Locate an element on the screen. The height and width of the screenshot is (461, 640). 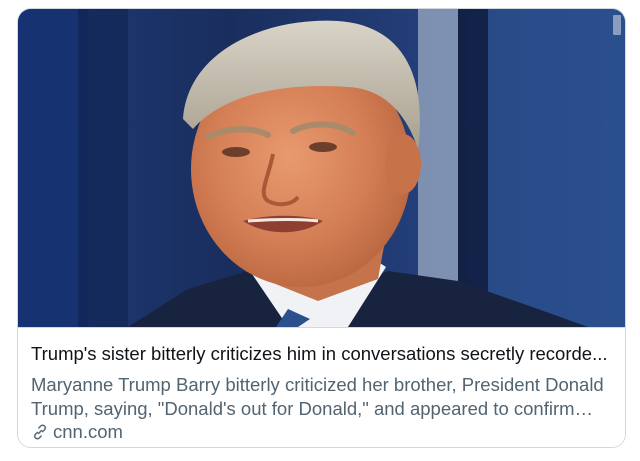
link-icon is located at coordinates (40, 432).